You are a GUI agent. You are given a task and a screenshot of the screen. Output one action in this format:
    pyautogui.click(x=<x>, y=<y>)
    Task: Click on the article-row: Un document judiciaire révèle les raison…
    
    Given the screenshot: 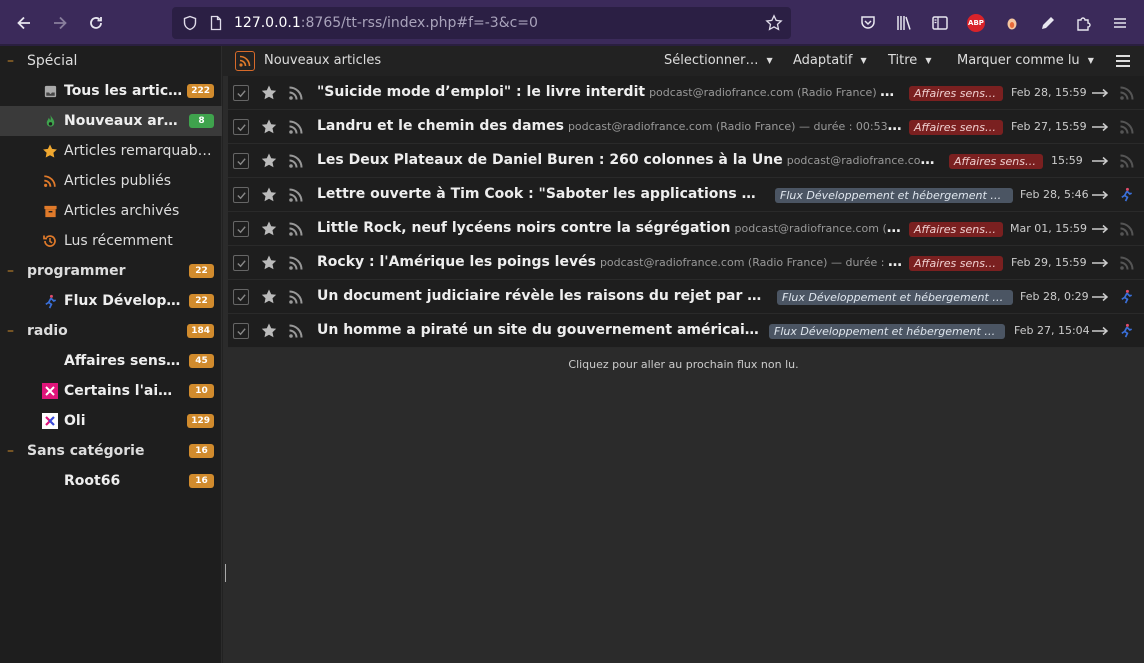 What is the action you would take?
    pyautogui.click(x=686, y=297)
    